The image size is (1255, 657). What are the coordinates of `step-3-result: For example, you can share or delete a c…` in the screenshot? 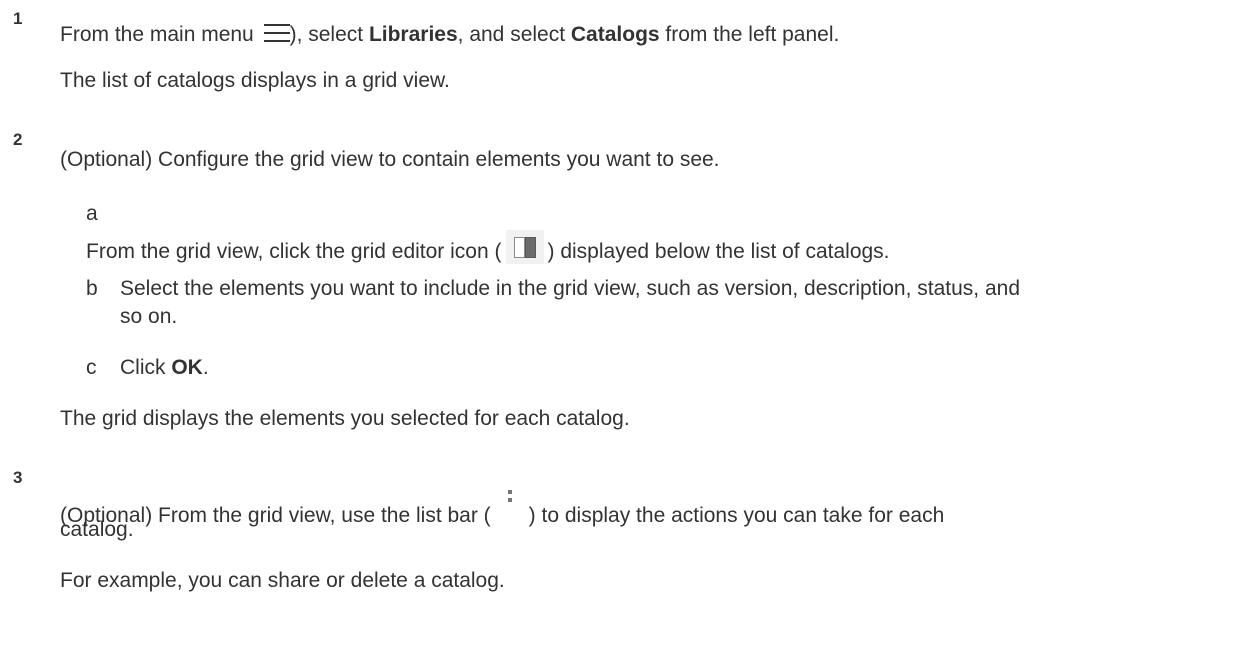 It's located at (282, 580).